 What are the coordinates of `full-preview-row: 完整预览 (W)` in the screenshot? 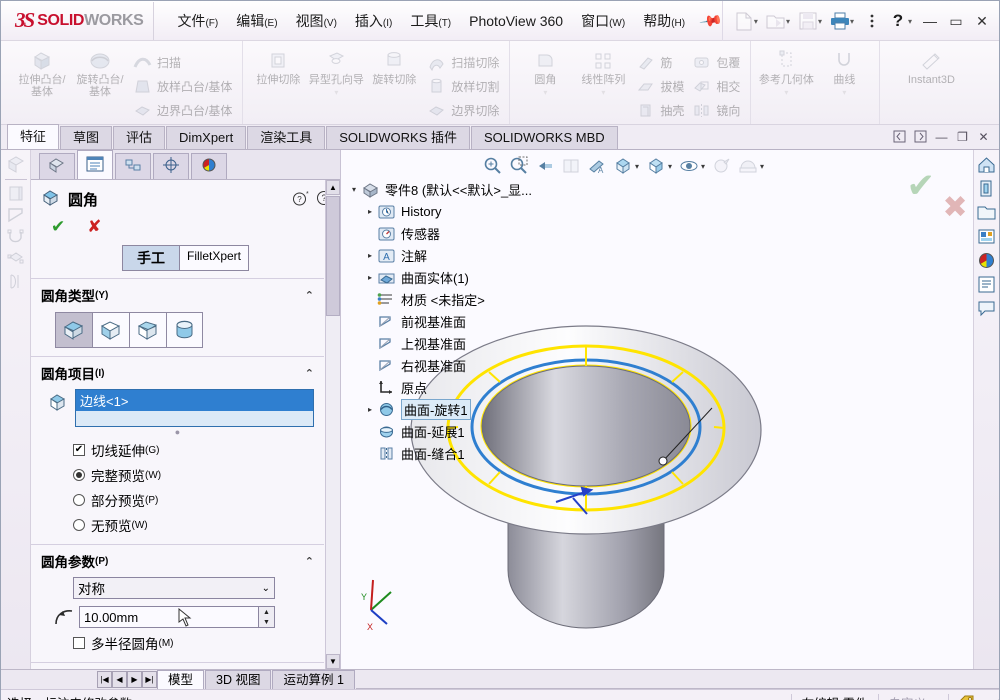 It's located at (193, 475).